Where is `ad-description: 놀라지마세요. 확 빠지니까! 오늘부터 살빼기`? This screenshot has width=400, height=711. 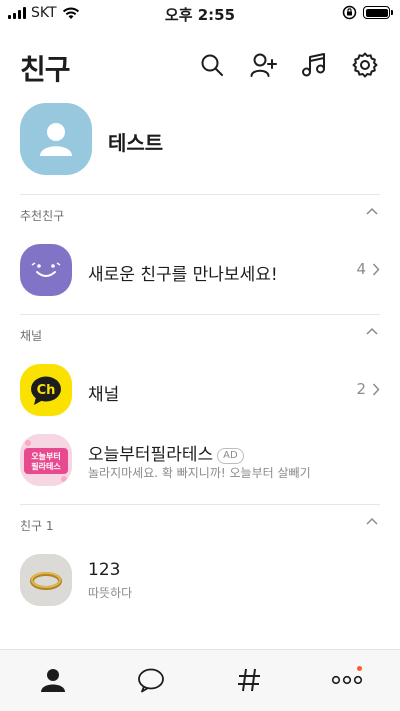 ad-description: 놀라지마세요. 확 빠지니까! 오늘부터 살빼기 is located at coordinates (199, 473).